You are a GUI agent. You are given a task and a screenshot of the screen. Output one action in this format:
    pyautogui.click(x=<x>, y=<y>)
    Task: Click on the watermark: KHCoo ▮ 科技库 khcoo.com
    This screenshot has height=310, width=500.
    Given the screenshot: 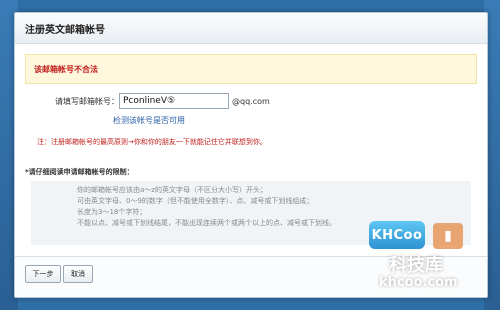 What is the action you would take?
    pyautogui.click(x=423, y=256)
    